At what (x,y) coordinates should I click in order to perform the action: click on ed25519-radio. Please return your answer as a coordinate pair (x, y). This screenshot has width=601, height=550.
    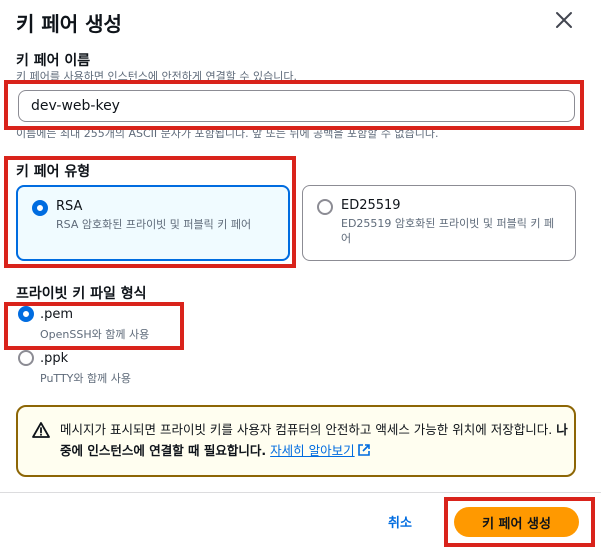
    Looking at the image, I should click on (325, 207).